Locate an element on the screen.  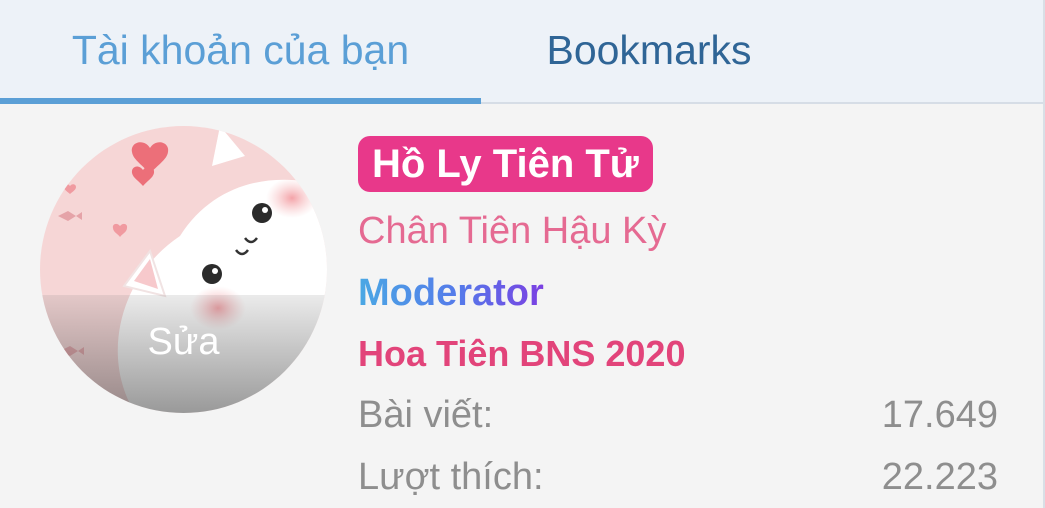
tab-account-label: Tài khoản của bạn is located at coordinates (240, 49).